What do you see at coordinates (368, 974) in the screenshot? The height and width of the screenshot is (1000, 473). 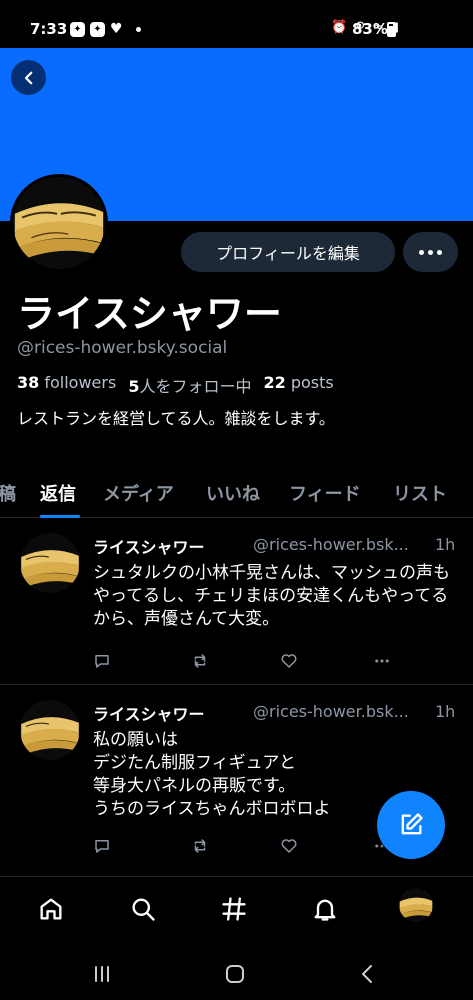 I see `back-nav-icon` at bounding box center [368, 974].